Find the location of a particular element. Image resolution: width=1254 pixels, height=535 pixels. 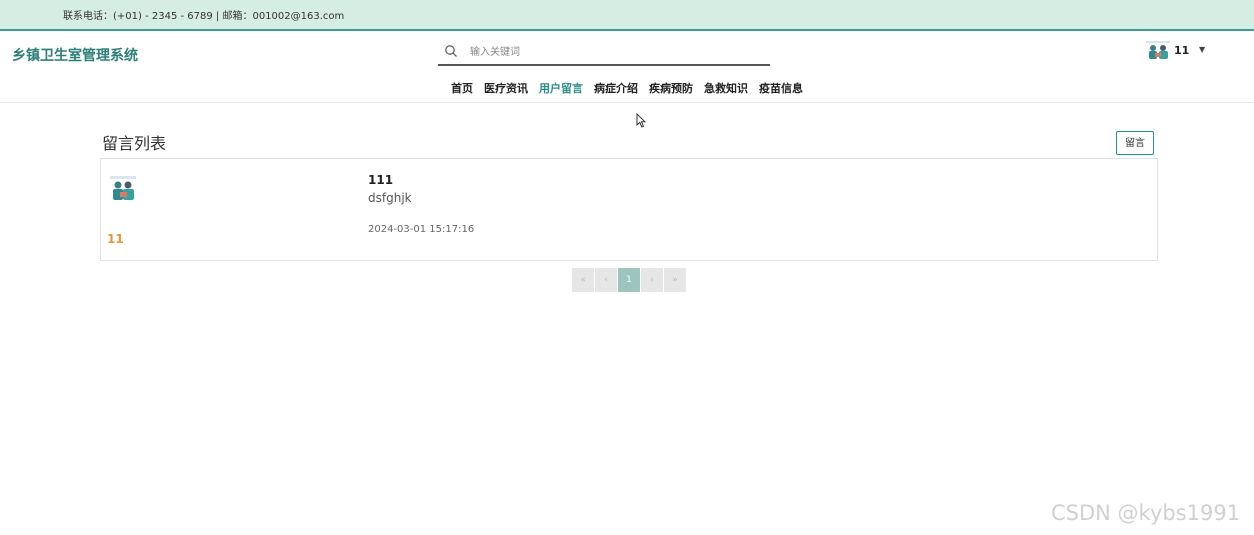

username: 11 is located at coordinates (1181, 50).